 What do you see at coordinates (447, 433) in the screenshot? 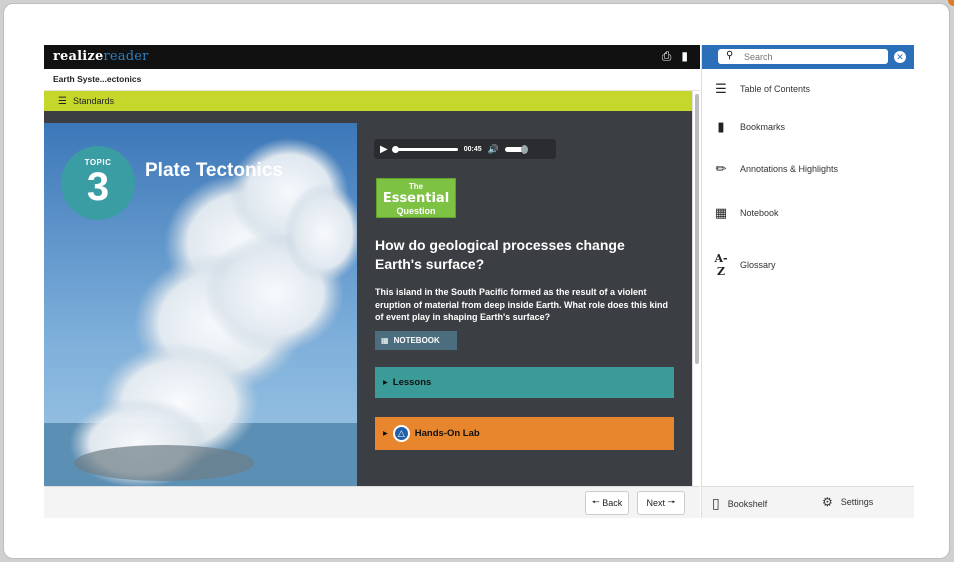
I see `hands-on-lab-label: Hands-On Lab` at bounding box center [447, 433].